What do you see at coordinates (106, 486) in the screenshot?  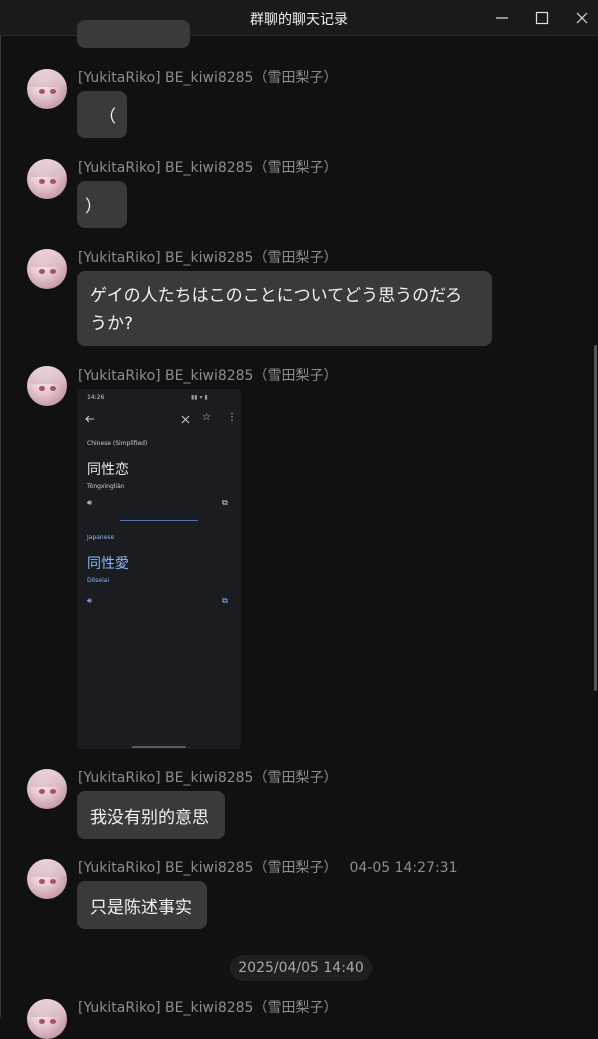 I see `source-pinyin: Tóngxìngliàn` at bounding box center [106, 486].